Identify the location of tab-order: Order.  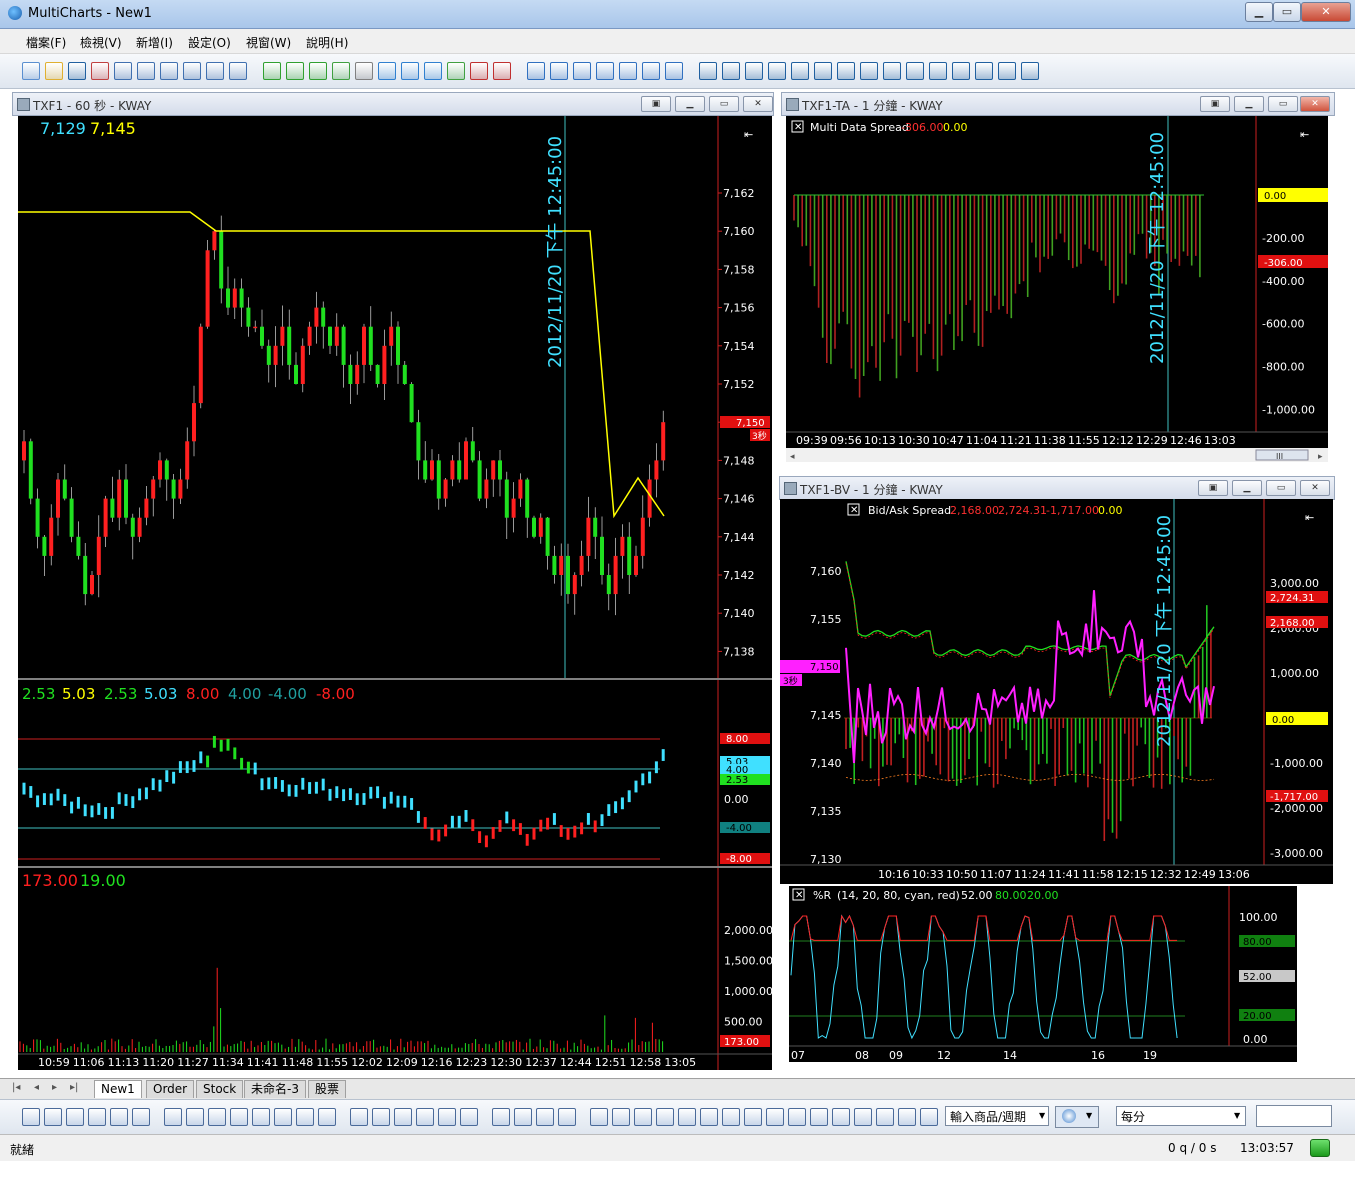
(170, 1089).